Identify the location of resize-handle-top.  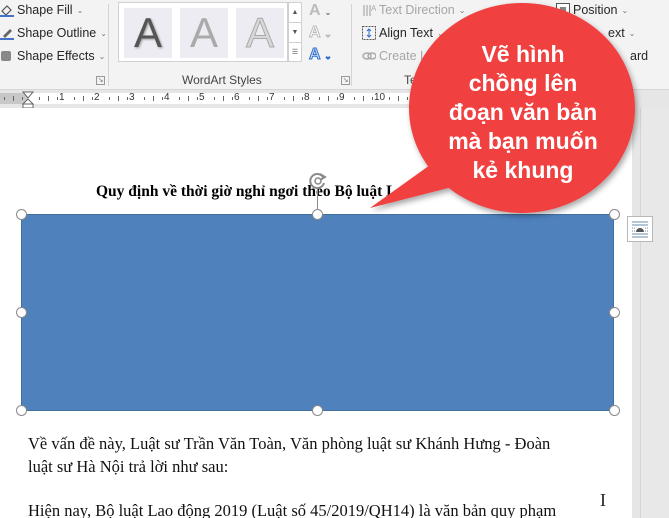
(317, 214).